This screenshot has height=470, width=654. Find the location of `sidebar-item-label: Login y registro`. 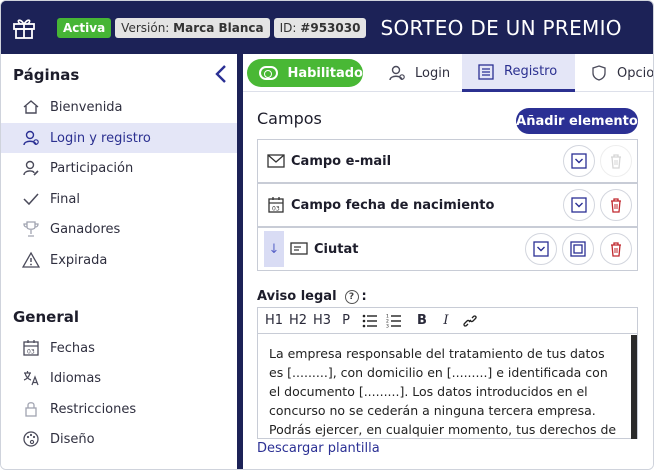

sidebar-item-label: Login y registro is located at coordinates (100, 138).